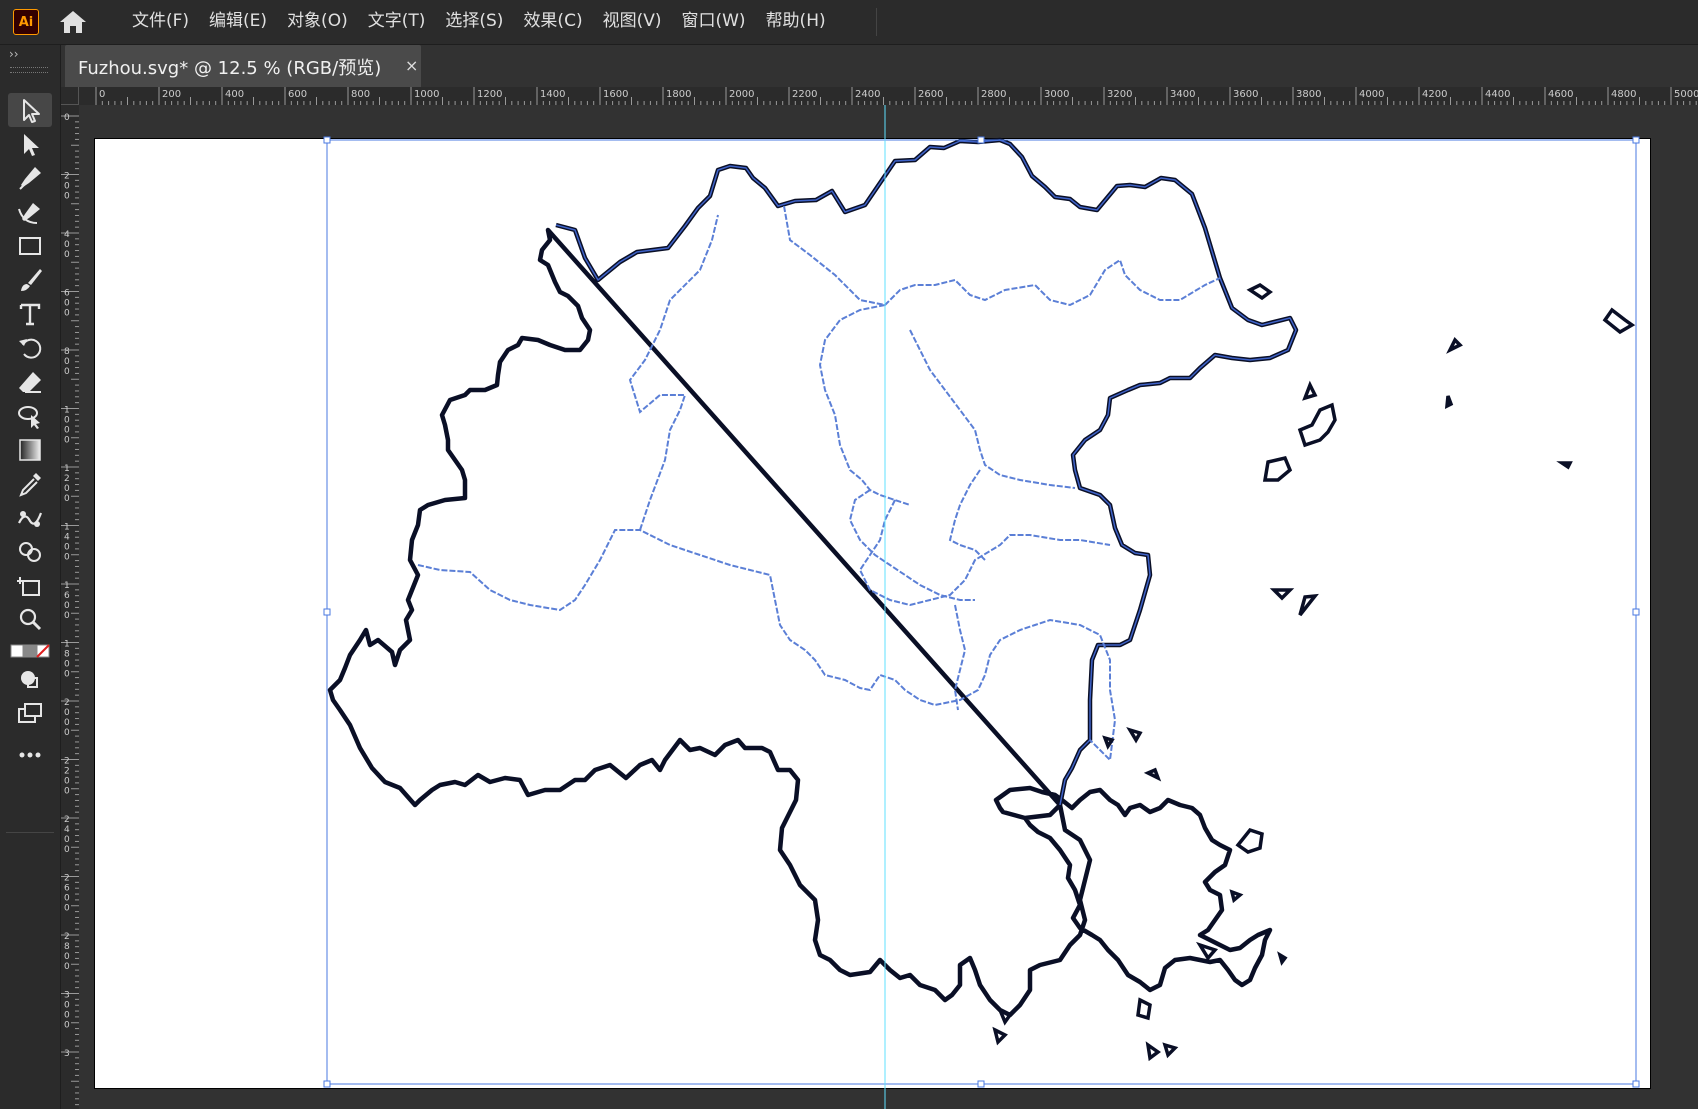 The height and width of the screenshot is (1109, 1698). Describe the element at coordinates (30, 484) in the screenshot. I see `eyedropper-tool` at that location.